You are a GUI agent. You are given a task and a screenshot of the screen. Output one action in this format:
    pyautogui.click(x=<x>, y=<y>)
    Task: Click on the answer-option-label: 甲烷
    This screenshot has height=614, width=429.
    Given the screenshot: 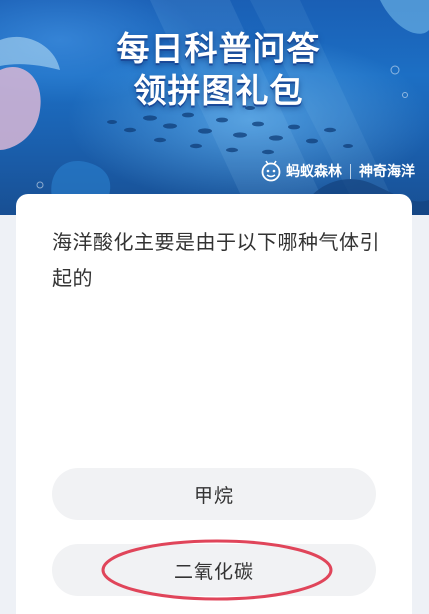 What is the action you would take?
    pyautogui.click(x=213, y=495)
    